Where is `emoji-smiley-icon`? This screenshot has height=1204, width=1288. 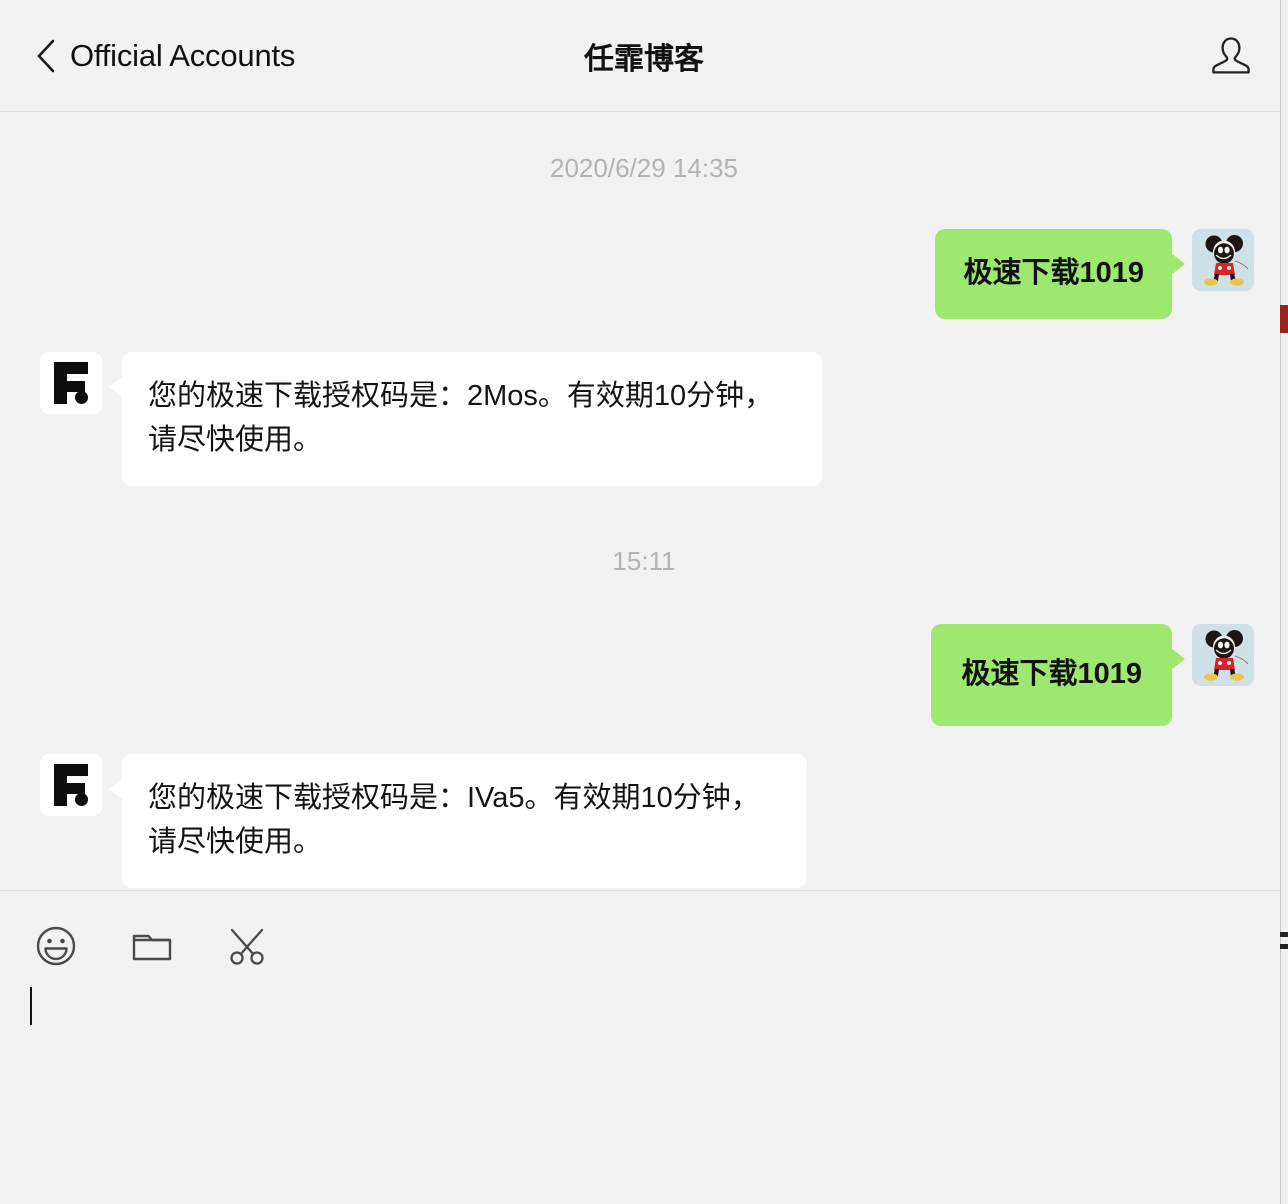
emoji-smiley-icon is located at coordinates (56, 946).